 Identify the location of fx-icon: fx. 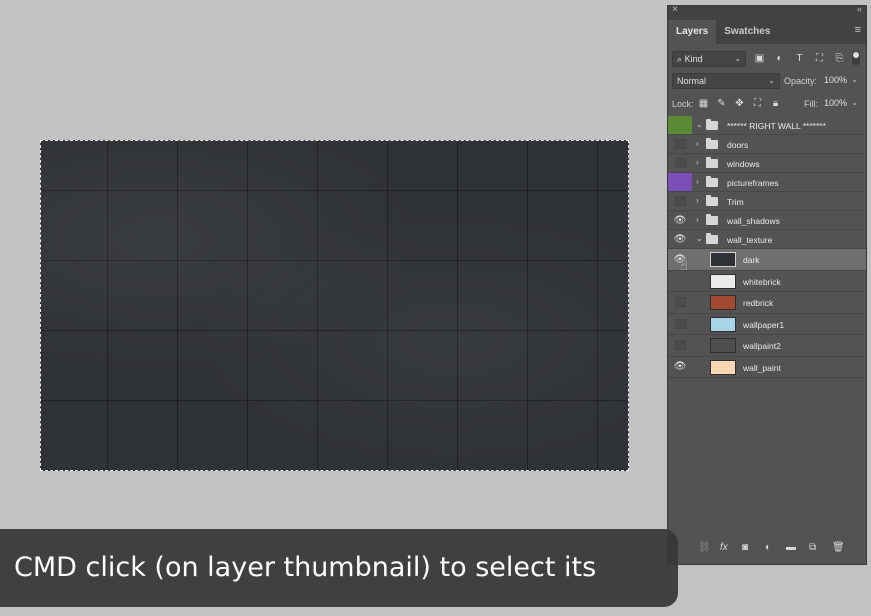
(724, 547).